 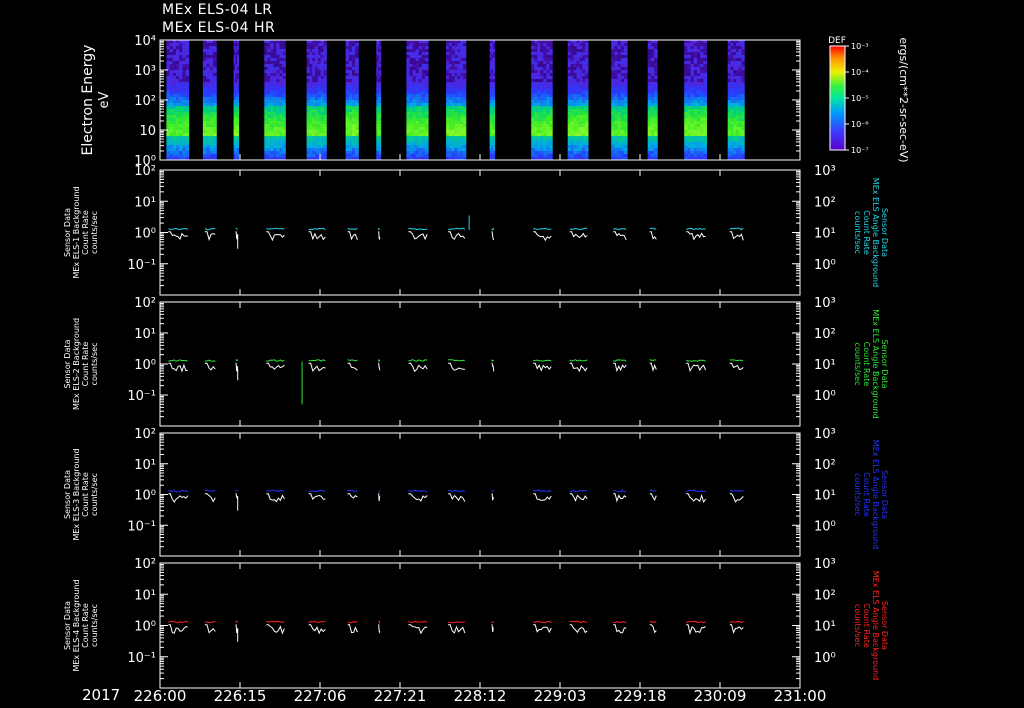 What do you see at coordinates (145, 365) in the screenshot?
I see `y-tick-label: 10⁰` at bounding box center [145, 365].